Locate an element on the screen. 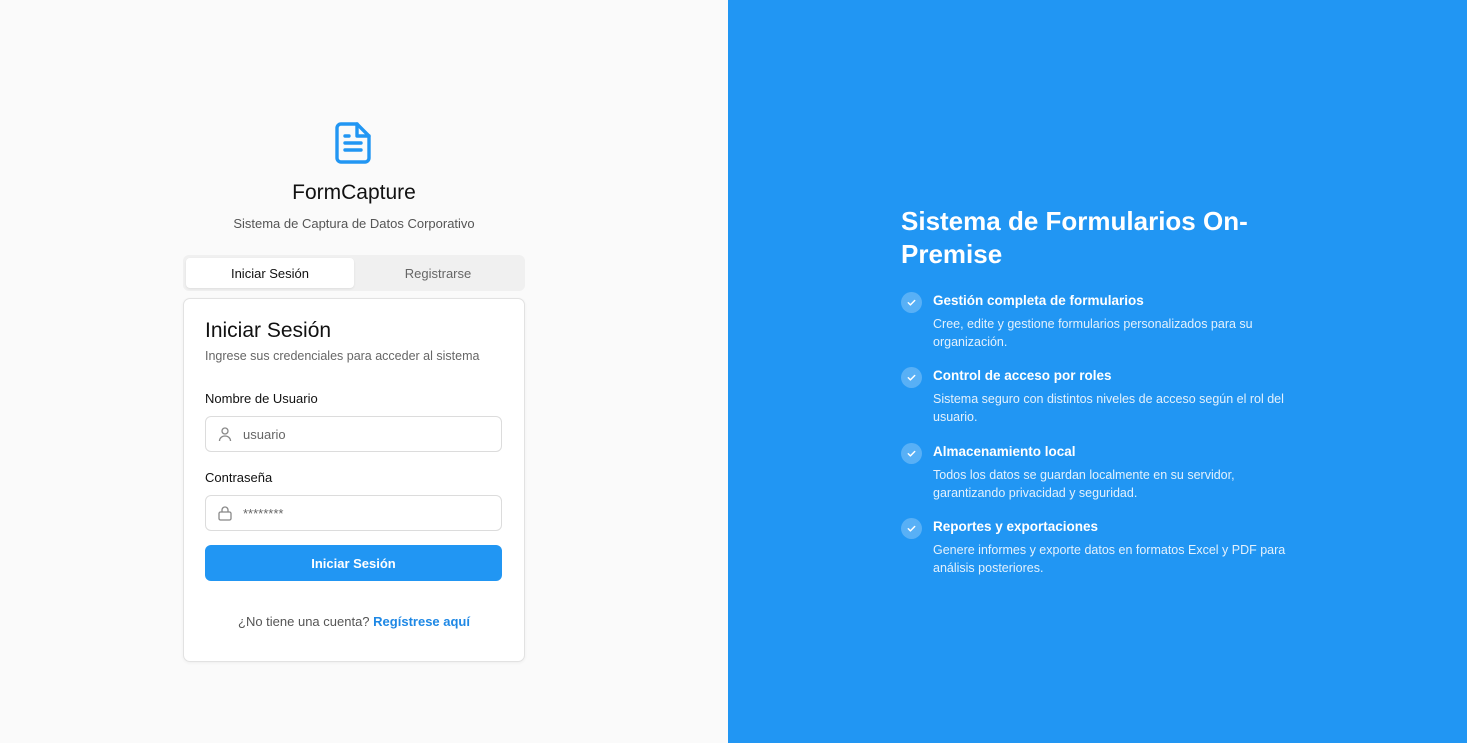 This screenshot has height=743, width=1467. tab-login: Iniciar Sesión is located at coordinates (270, 273).